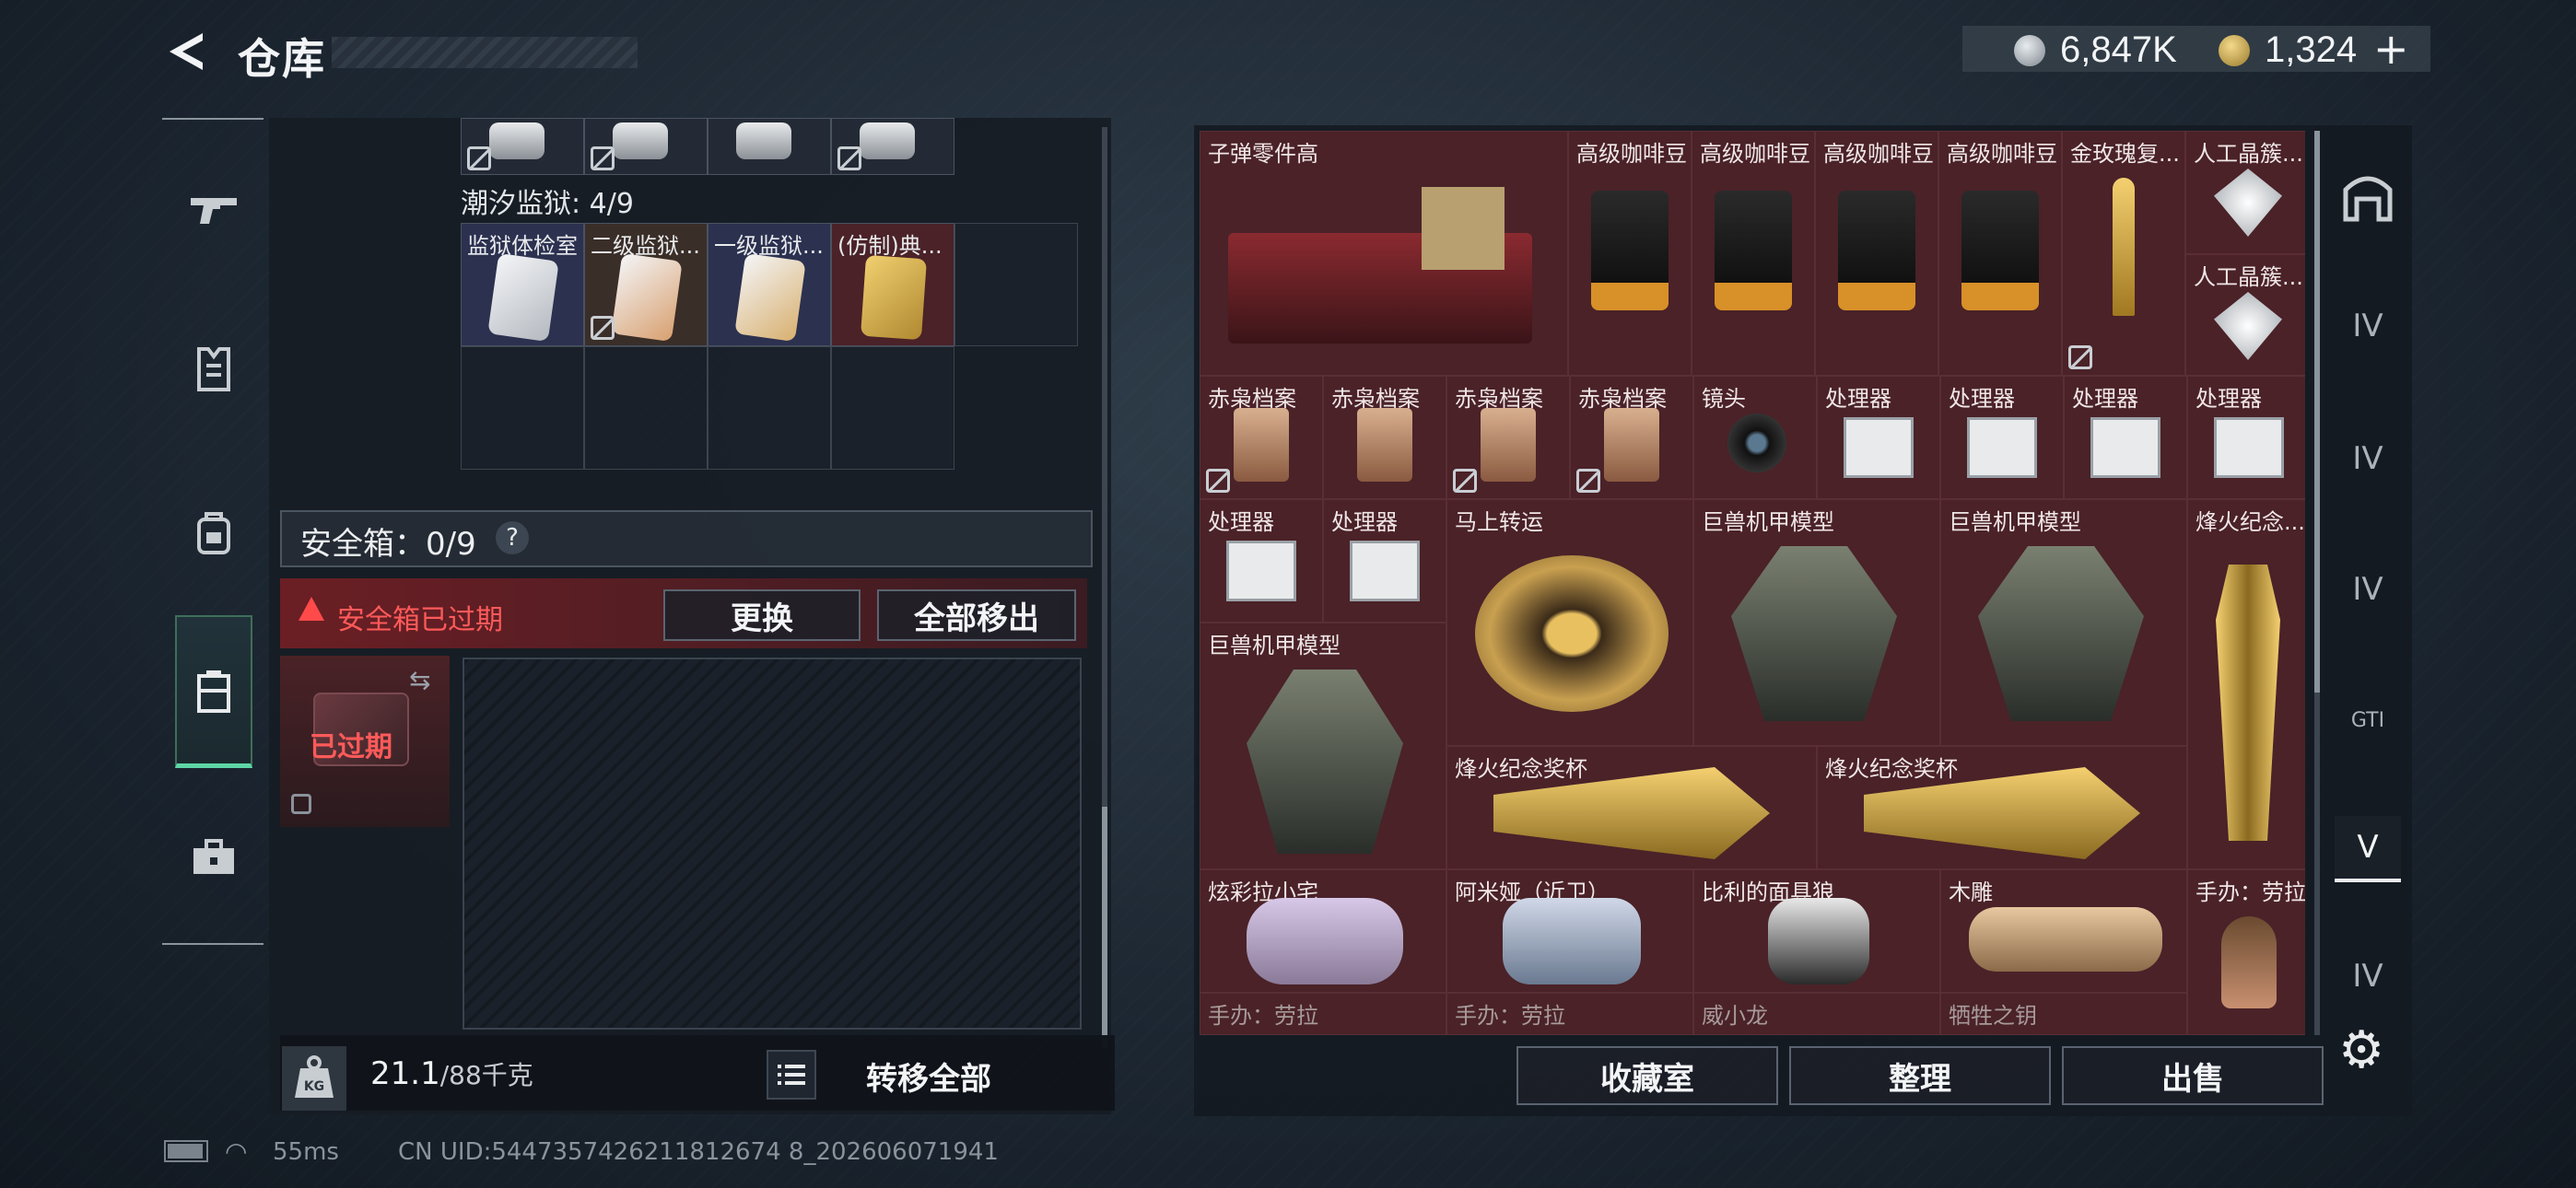 The height and width of the screenshot is (1188, 2576). What do you see at coordinates (388, 544) in the screenshot?
I see `safebox-capacity-label: 安全箱：0/9` at bounding box center [388, 544].